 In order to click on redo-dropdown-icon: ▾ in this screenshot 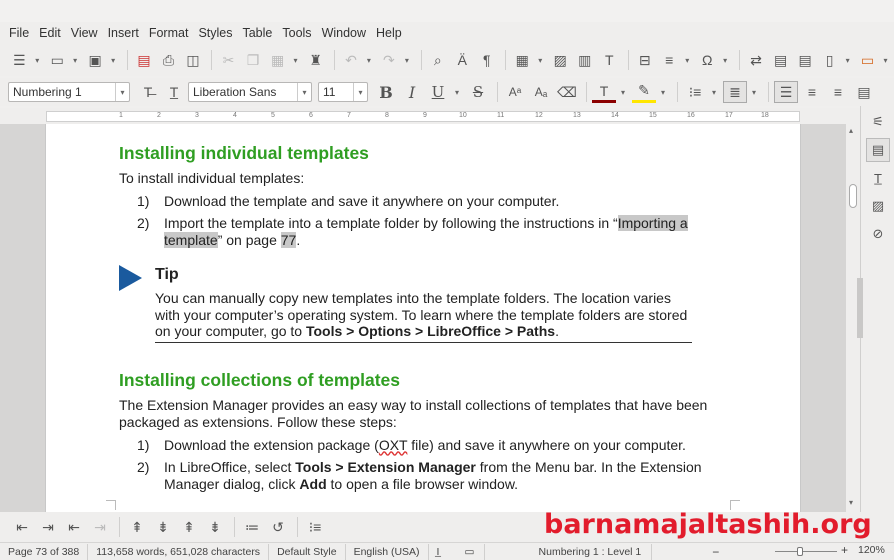, I will do `click(406, 60)`.